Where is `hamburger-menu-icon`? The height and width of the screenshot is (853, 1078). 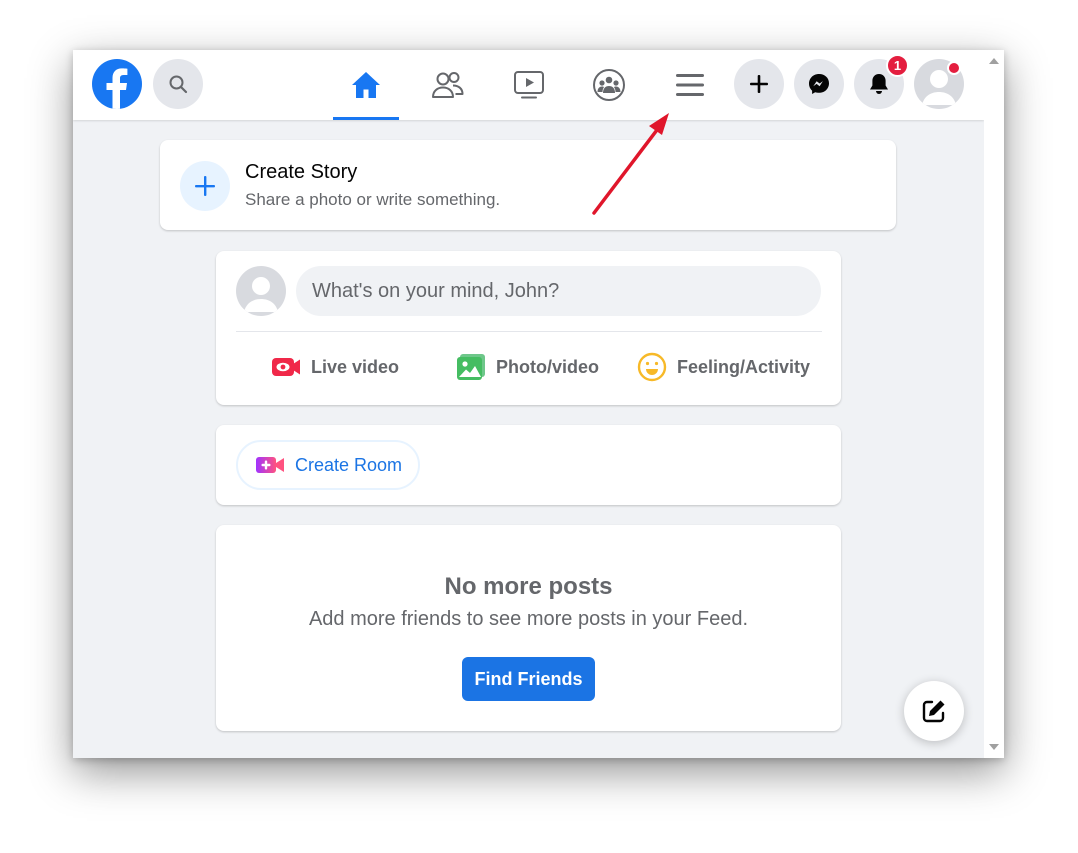 hamburger-menu-icon is located at coordinates (690, 85).